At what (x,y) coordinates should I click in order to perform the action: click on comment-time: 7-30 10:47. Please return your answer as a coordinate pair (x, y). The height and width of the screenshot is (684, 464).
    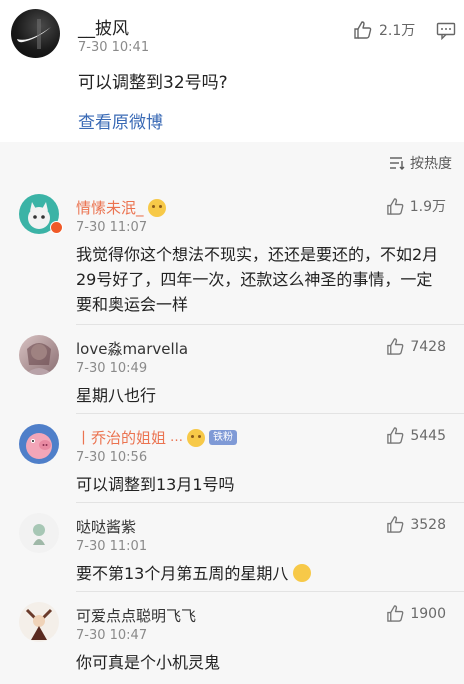
    Looking at the image, I should click on (112, 635).